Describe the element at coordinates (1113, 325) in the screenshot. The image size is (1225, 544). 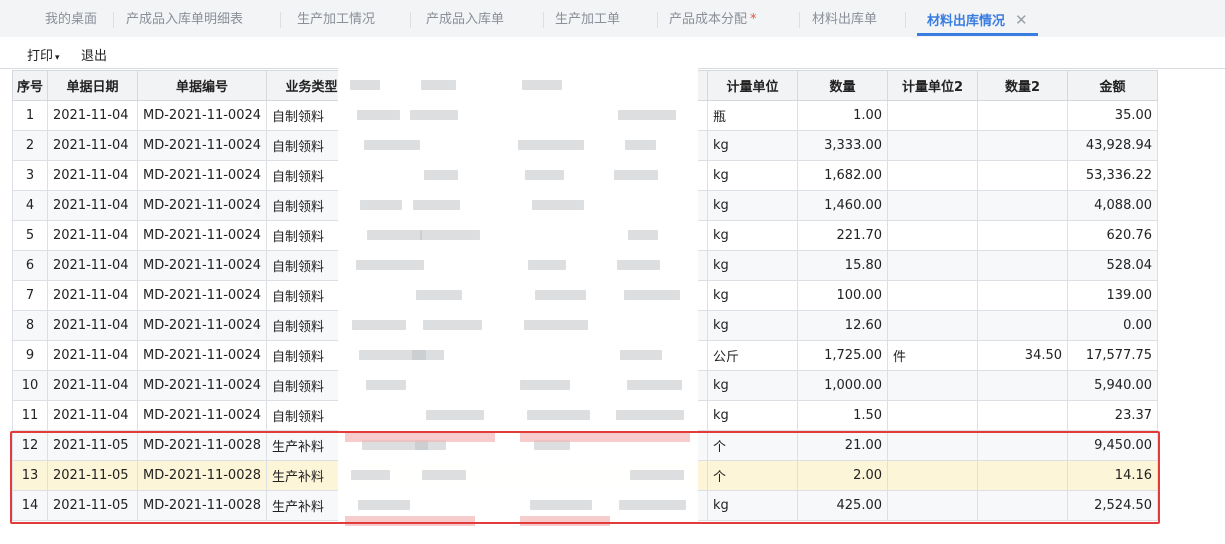
I see `cell-amount: 0.00` at that location.